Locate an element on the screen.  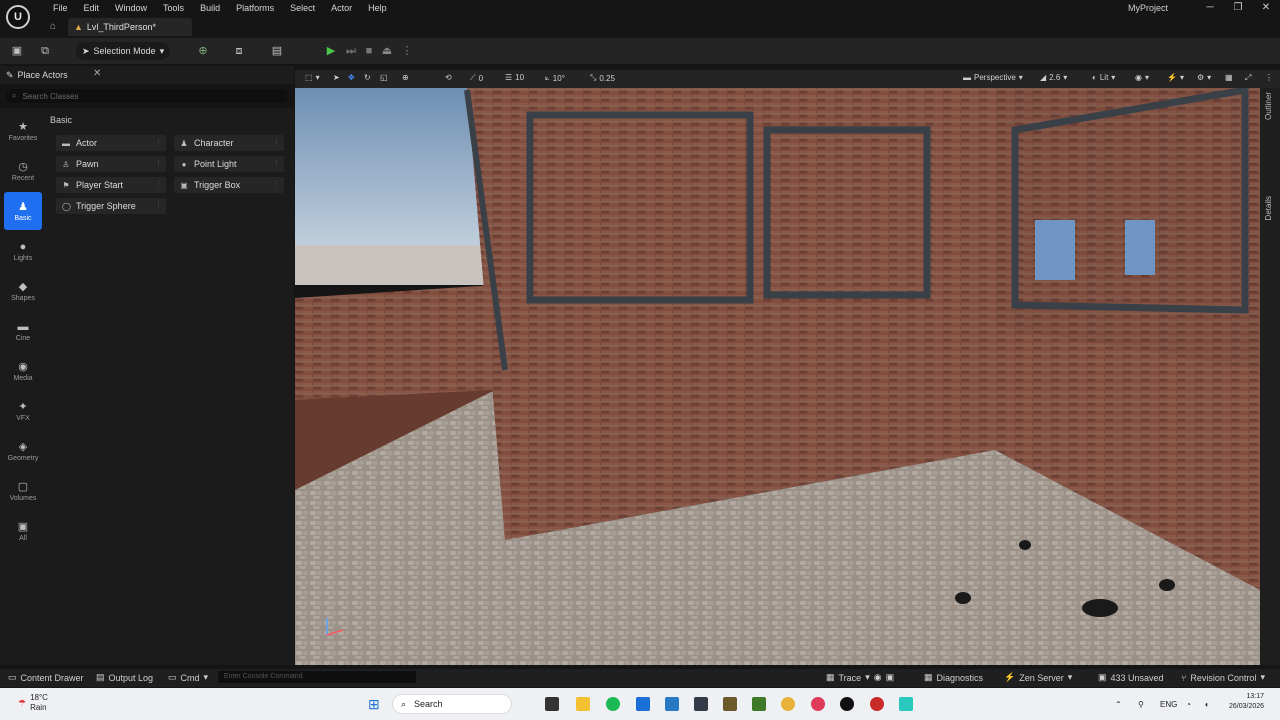
scale-snap-toggle: ⤡ 0.25 is located at coordinates (602, 78).